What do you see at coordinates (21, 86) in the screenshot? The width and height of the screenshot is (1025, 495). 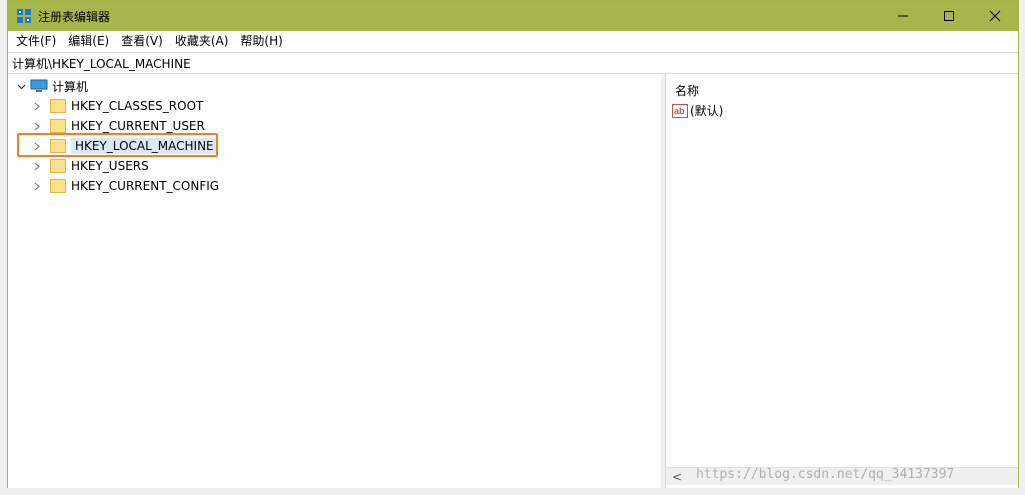 I see `chevron-down-icon` at bounding box center [21, 86].